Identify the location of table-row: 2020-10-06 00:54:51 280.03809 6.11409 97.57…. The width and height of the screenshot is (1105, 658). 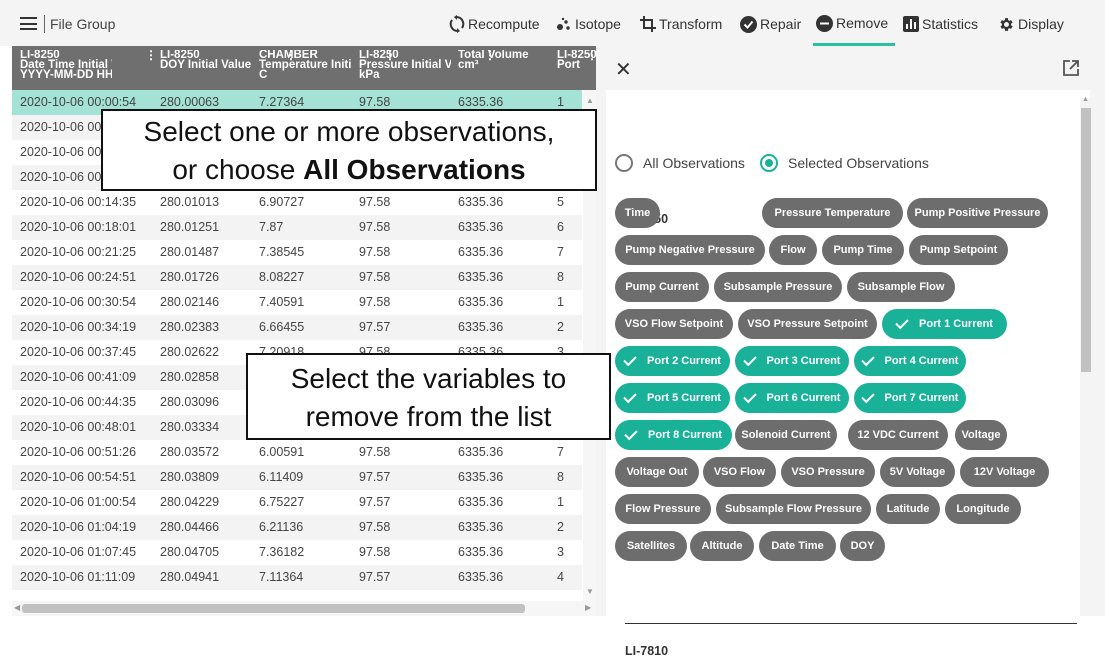
(297, 477).